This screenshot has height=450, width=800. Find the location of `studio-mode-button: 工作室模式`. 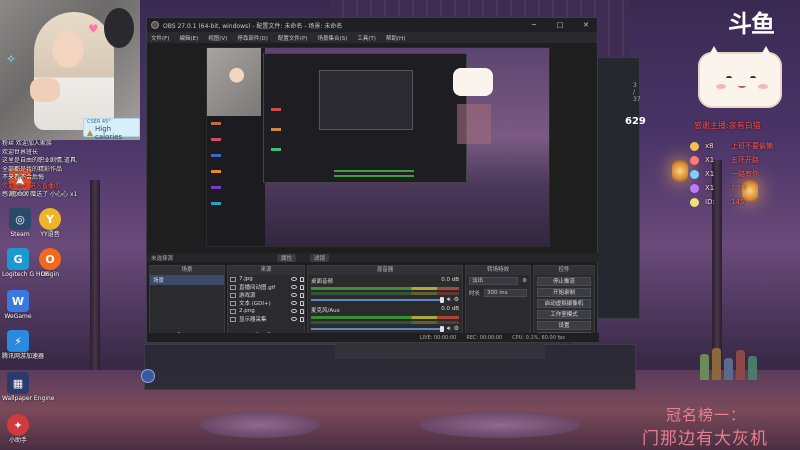

studio-mode-button: 工作室模式 is located at coordinates (564, 314).